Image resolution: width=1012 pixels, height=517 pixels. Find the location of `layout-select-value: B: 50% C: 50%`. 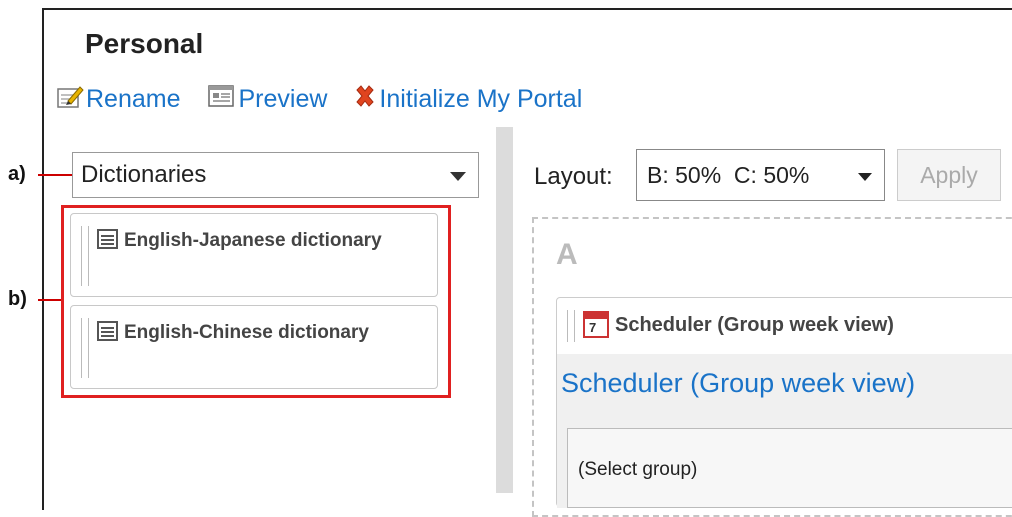

layout-select-value: B: 50% C: 50% is located at coordinates (728, 174).